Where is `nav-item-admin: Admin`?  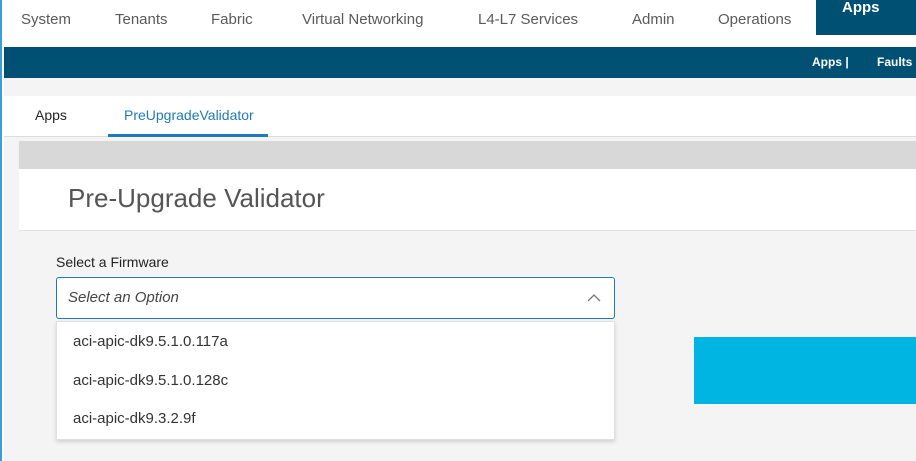 nav-item-admin: Admin is located at coordinates (653, 17).